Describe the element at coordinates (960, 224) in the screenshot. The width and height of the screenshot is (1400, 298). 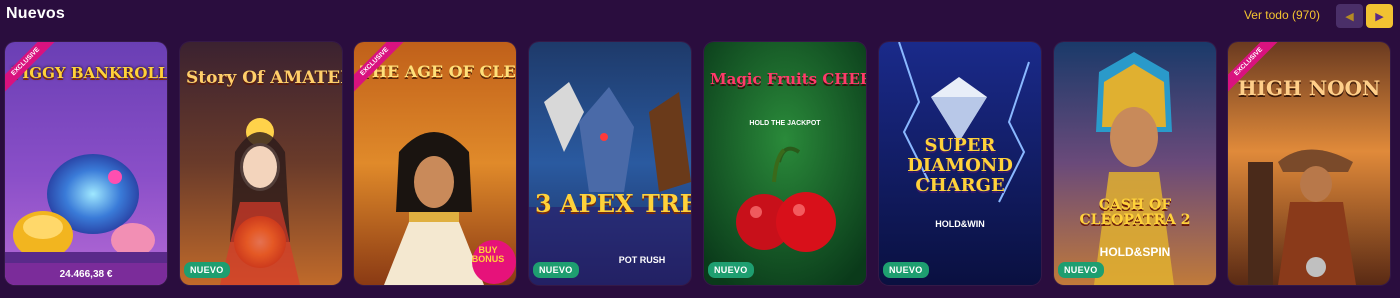
I see `hold-and-win-label: HOLD&WIN` at that location.